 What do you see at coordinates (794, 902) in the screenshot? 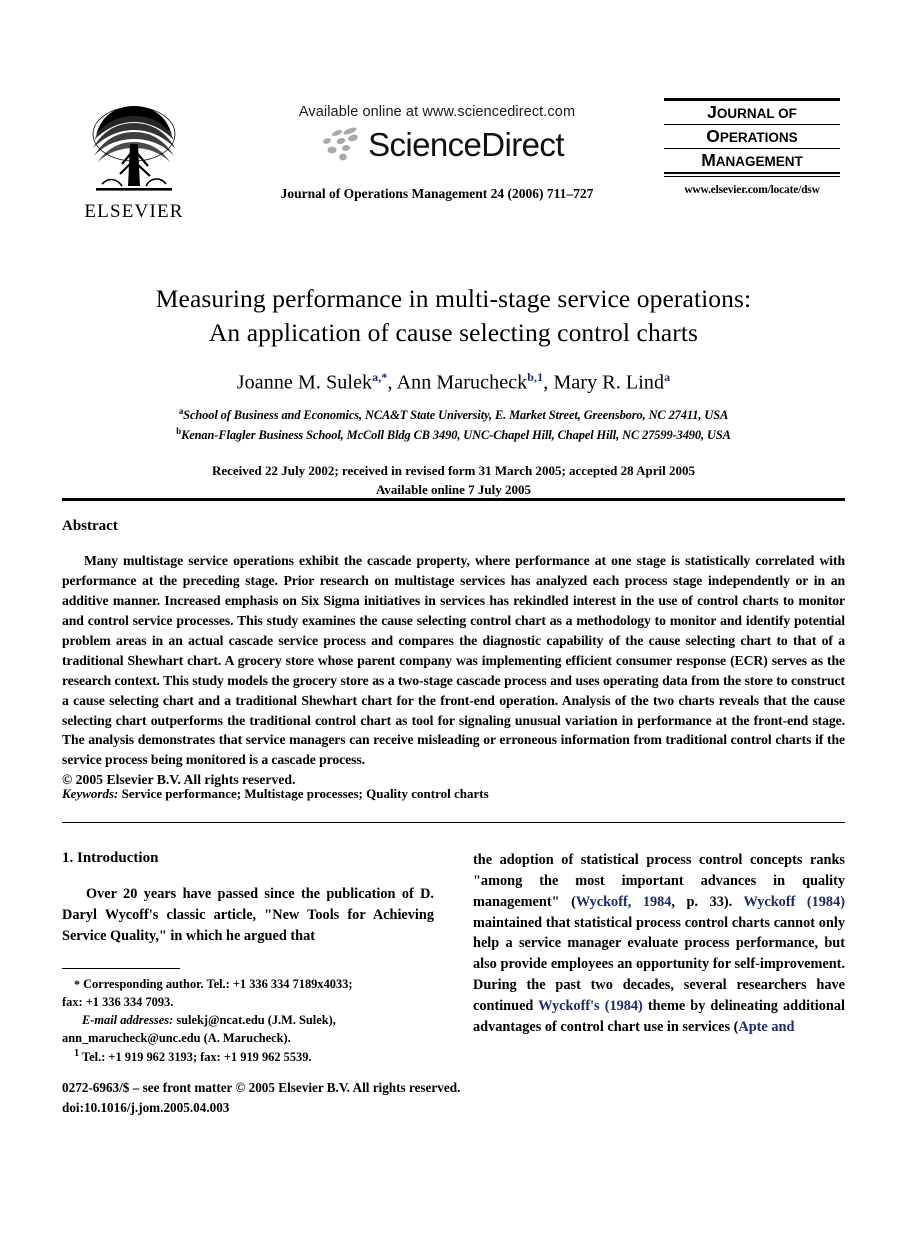
I see `citation-wyckoff-1984-b: Wyckoff (1984)` at bounding box center [794, 902].